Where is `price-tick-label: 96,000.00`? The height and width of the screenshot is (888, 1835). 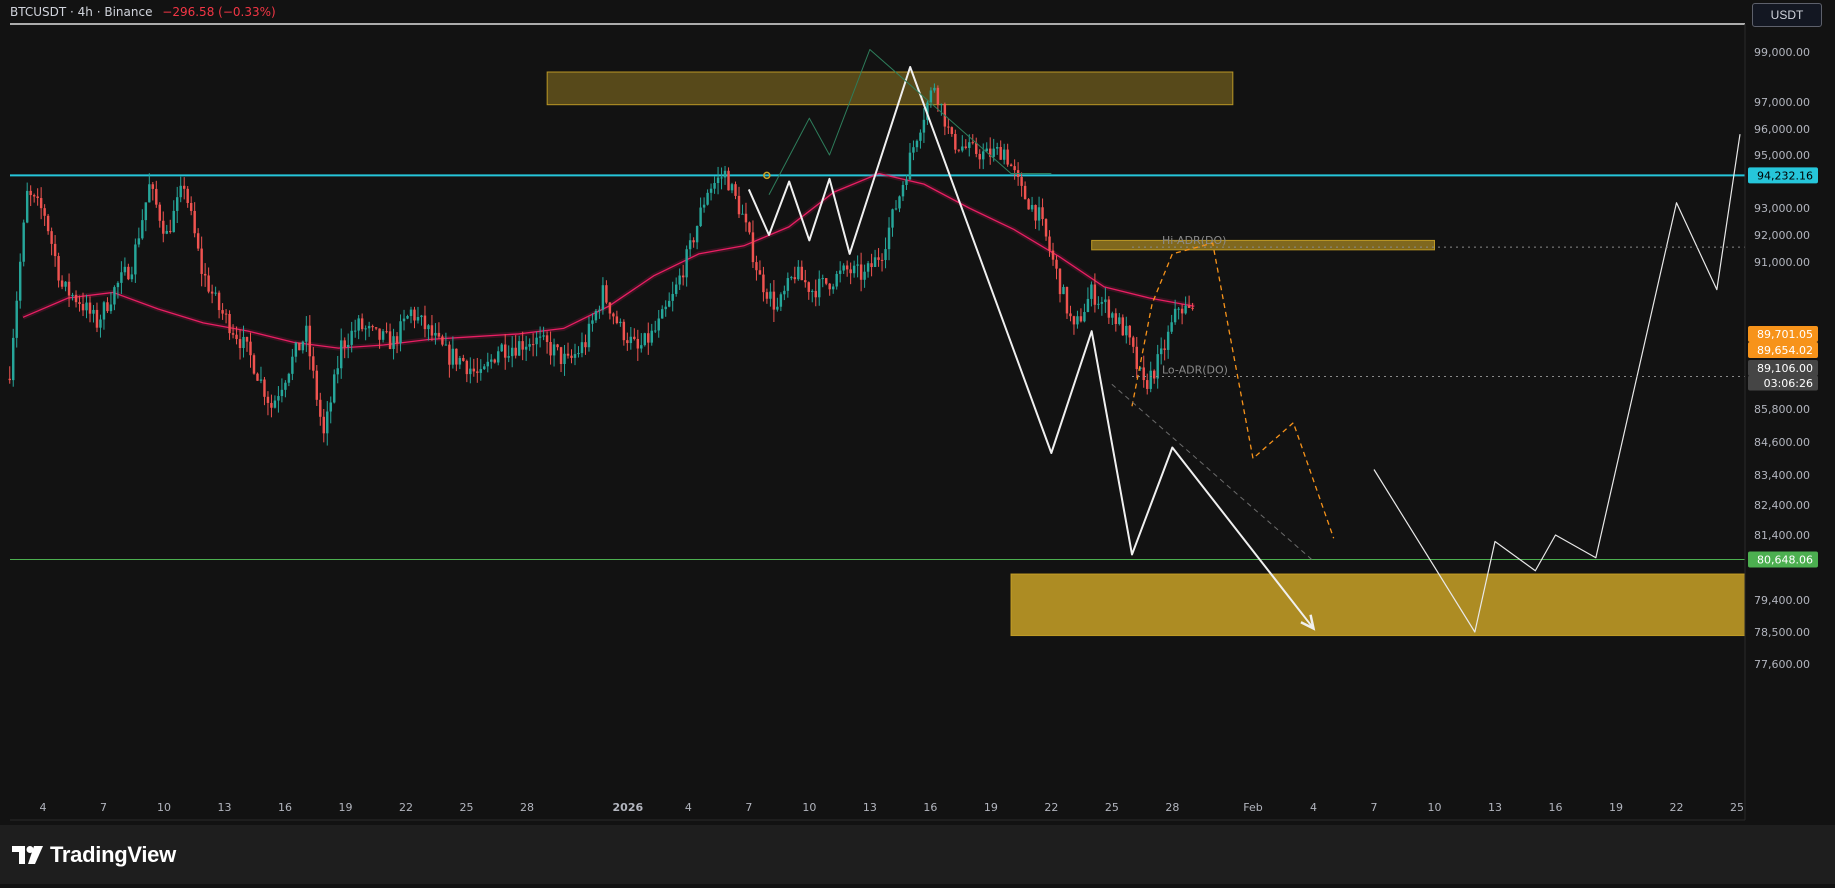
price-tick-label: 96,000.00 is located at coordinates (1782, 129).